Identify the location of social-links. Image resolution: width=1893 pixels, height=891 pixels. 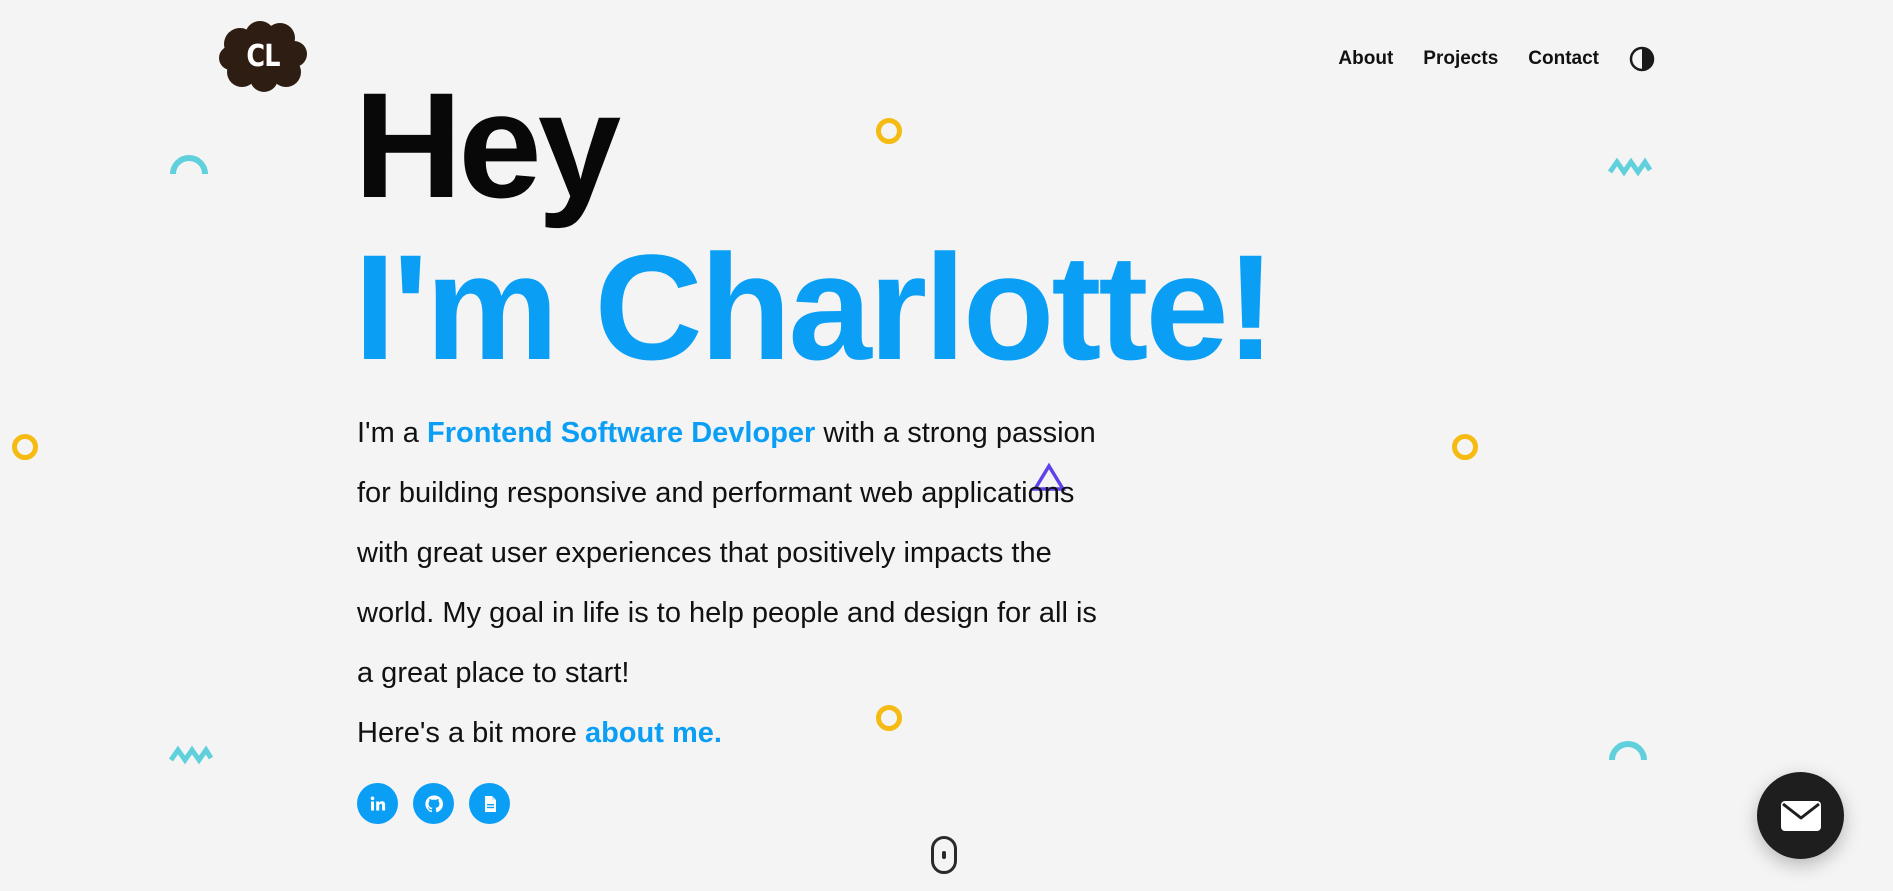
(433, 803).